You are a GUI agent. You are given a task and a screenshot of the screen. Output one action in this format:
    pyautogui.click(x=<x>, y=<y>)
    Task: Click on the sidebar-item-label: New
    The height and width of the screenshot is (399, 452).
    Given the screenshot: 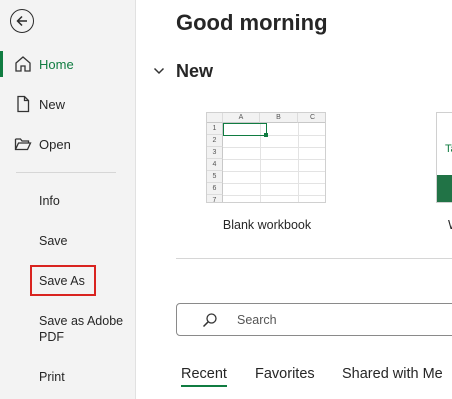 What is the action you would take?
    pyautogui.click(x=52, y=104)
    